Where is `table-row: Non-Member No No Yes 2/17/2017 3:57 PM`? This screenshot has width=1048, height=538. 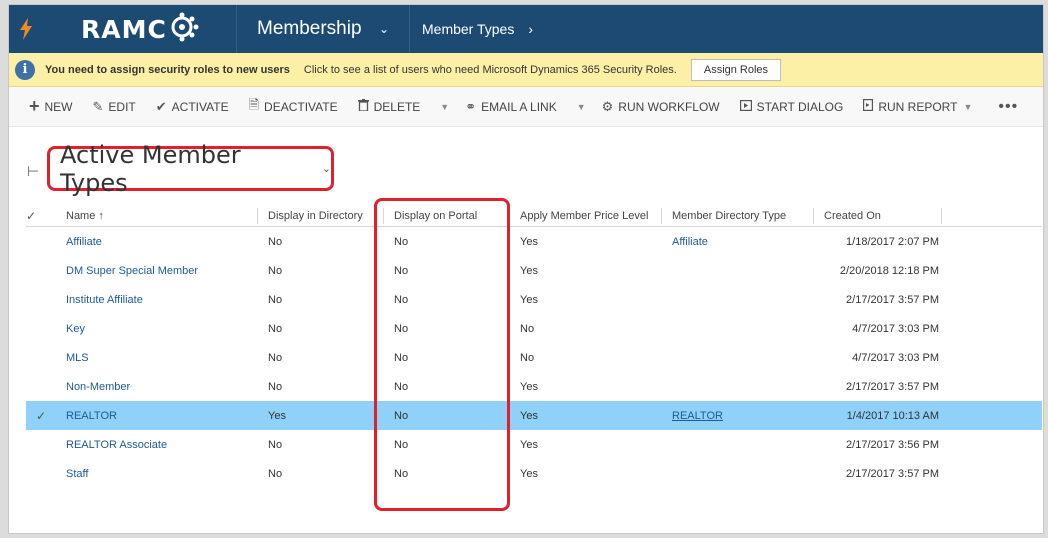 table-row: Non-Member No No Yes 2/17/2017 3:57 PM is located at coordinates (534, 386).